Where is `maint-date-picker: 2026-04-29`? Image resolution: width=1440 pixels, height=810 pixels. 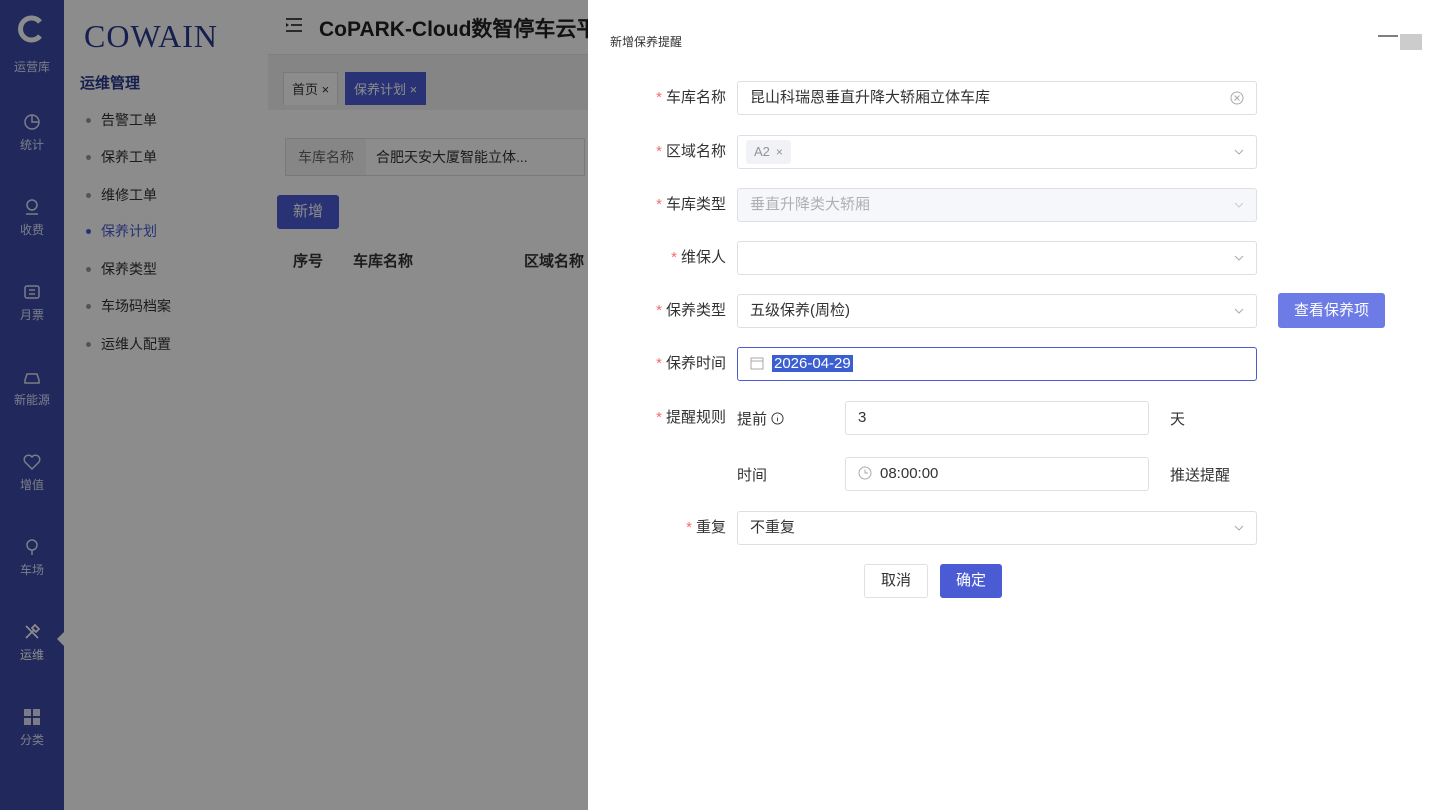 maint-date-picker: 2026-04-29 is located at coordinates (997, 364).